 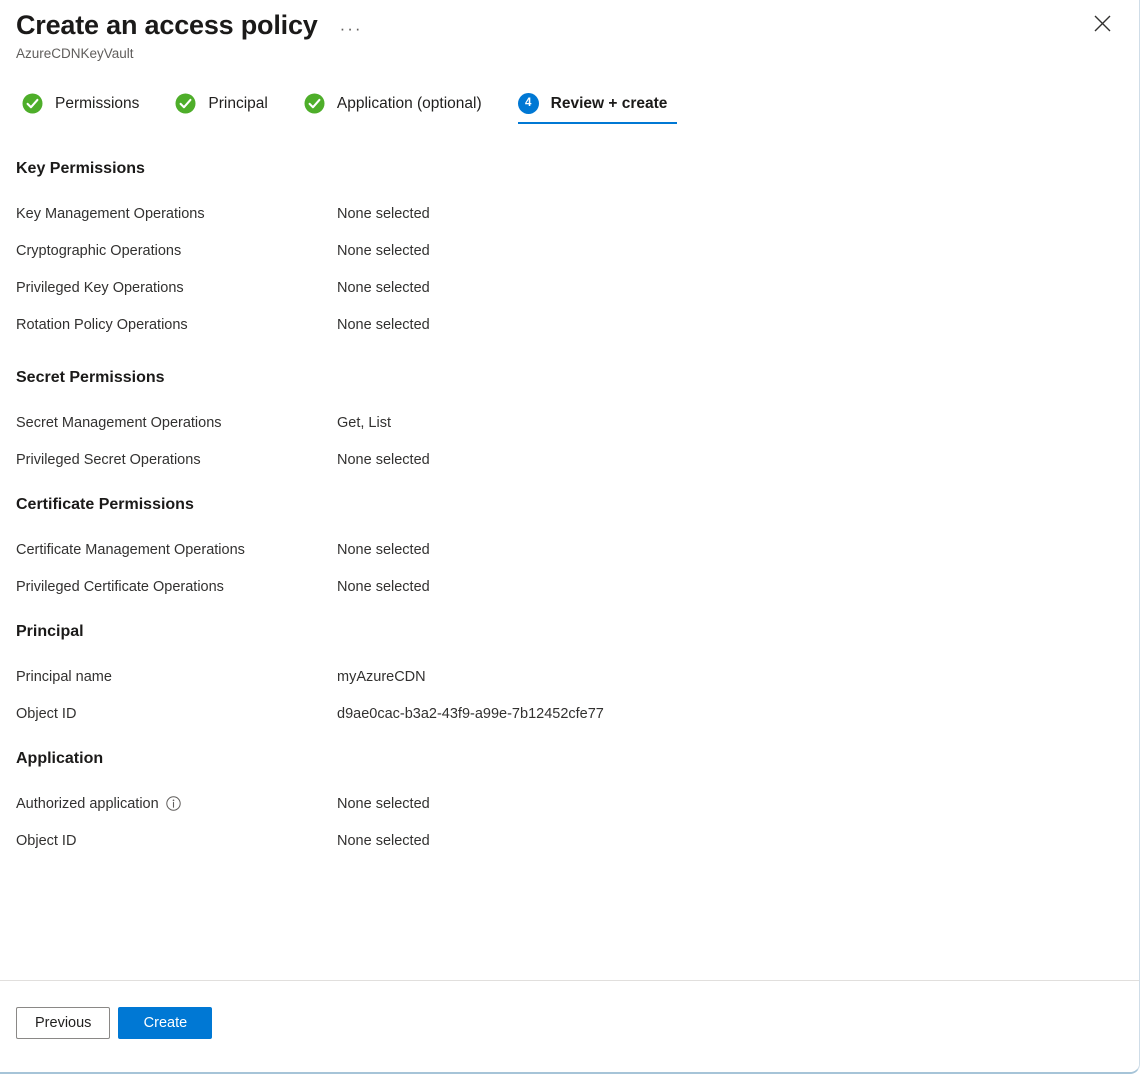 I want to click on tab-label: Review + create, so click(x=609, y=103).